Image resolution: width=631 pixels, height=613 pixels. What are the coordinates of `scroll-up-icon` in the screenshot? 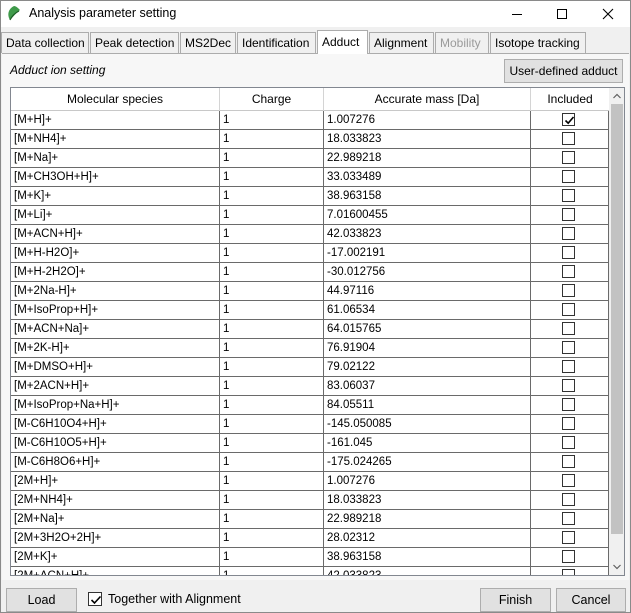 It's located at (616, 96).